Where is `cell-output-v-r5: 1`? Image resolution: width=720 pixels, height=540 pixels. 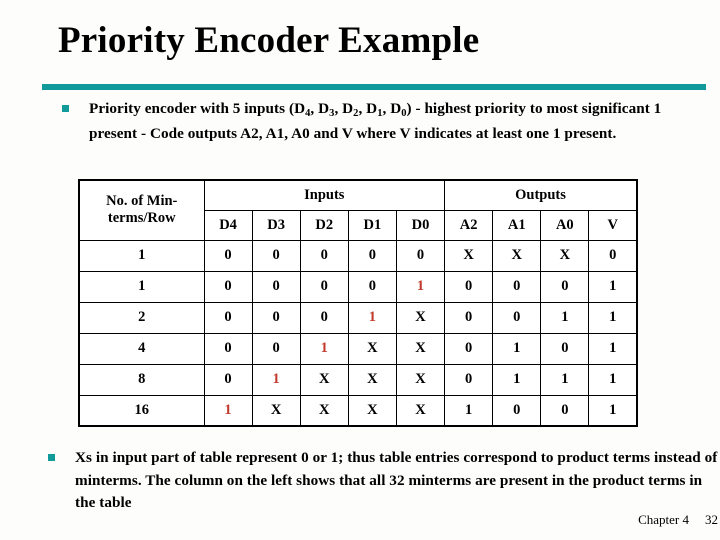
cell-output-v-r5: 1 is located at coordinates (613, 379).